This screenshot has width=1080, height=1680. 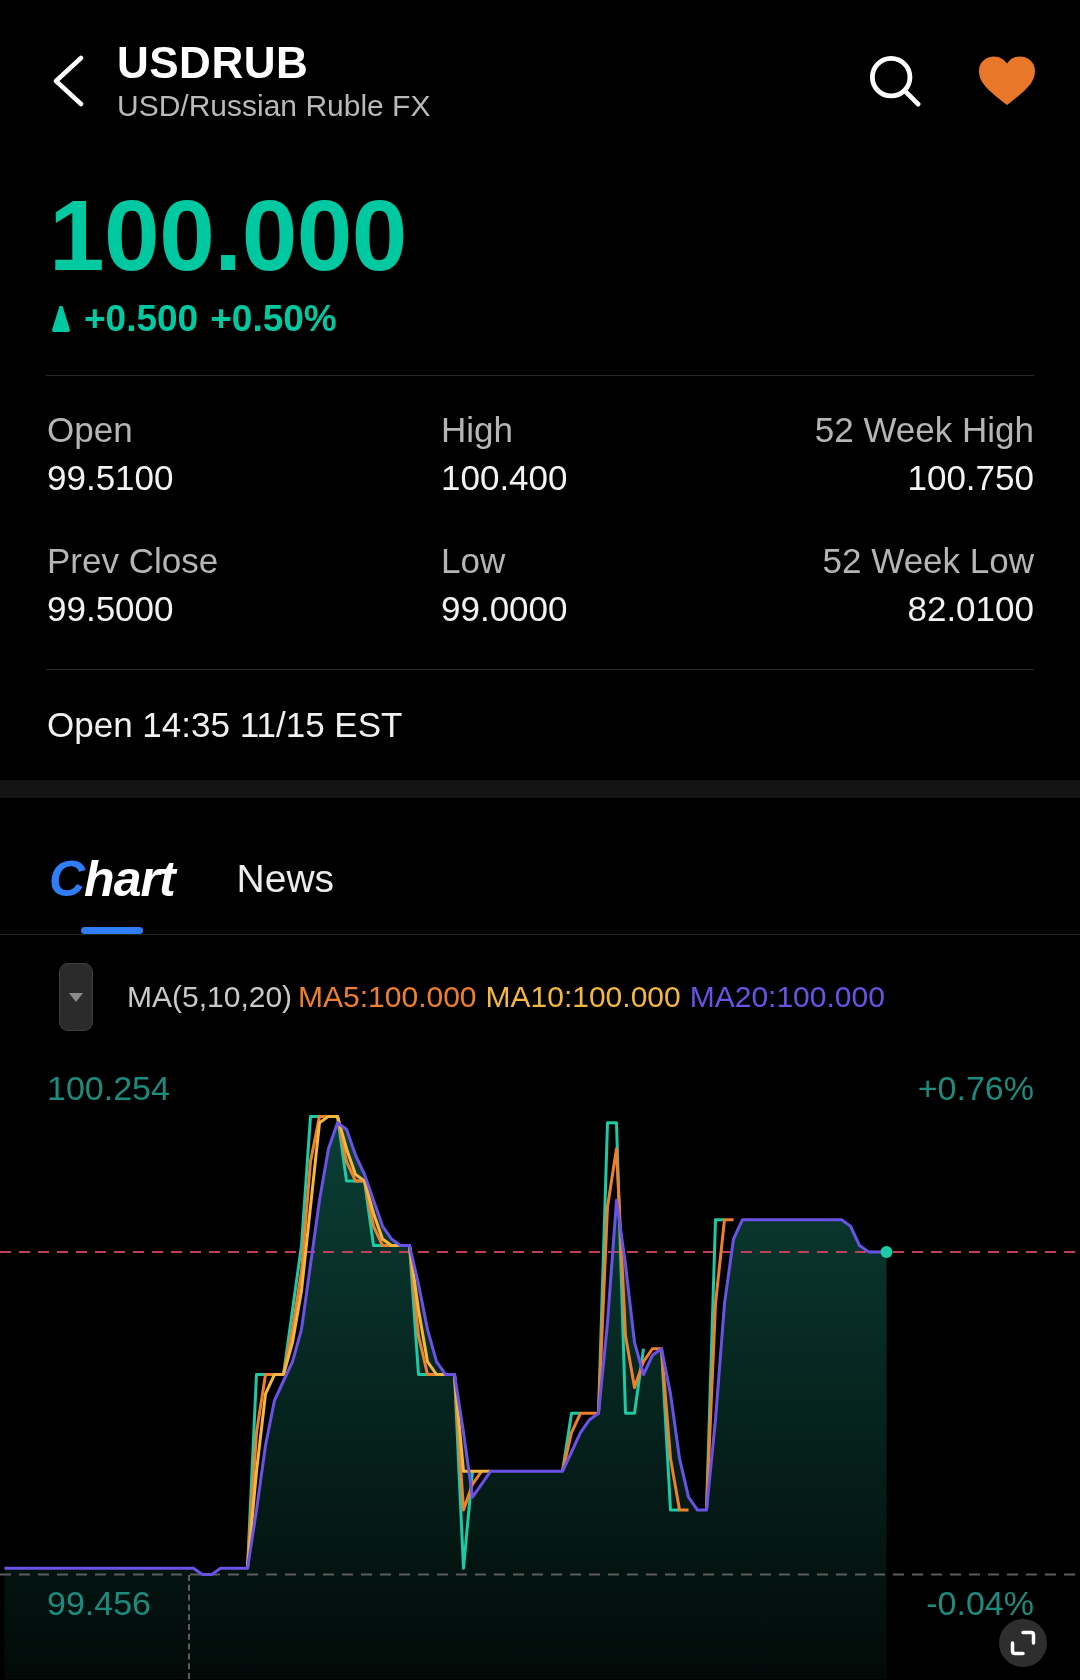 I want to click on symbol-title: USDRUB, so click(x=213, y=63).